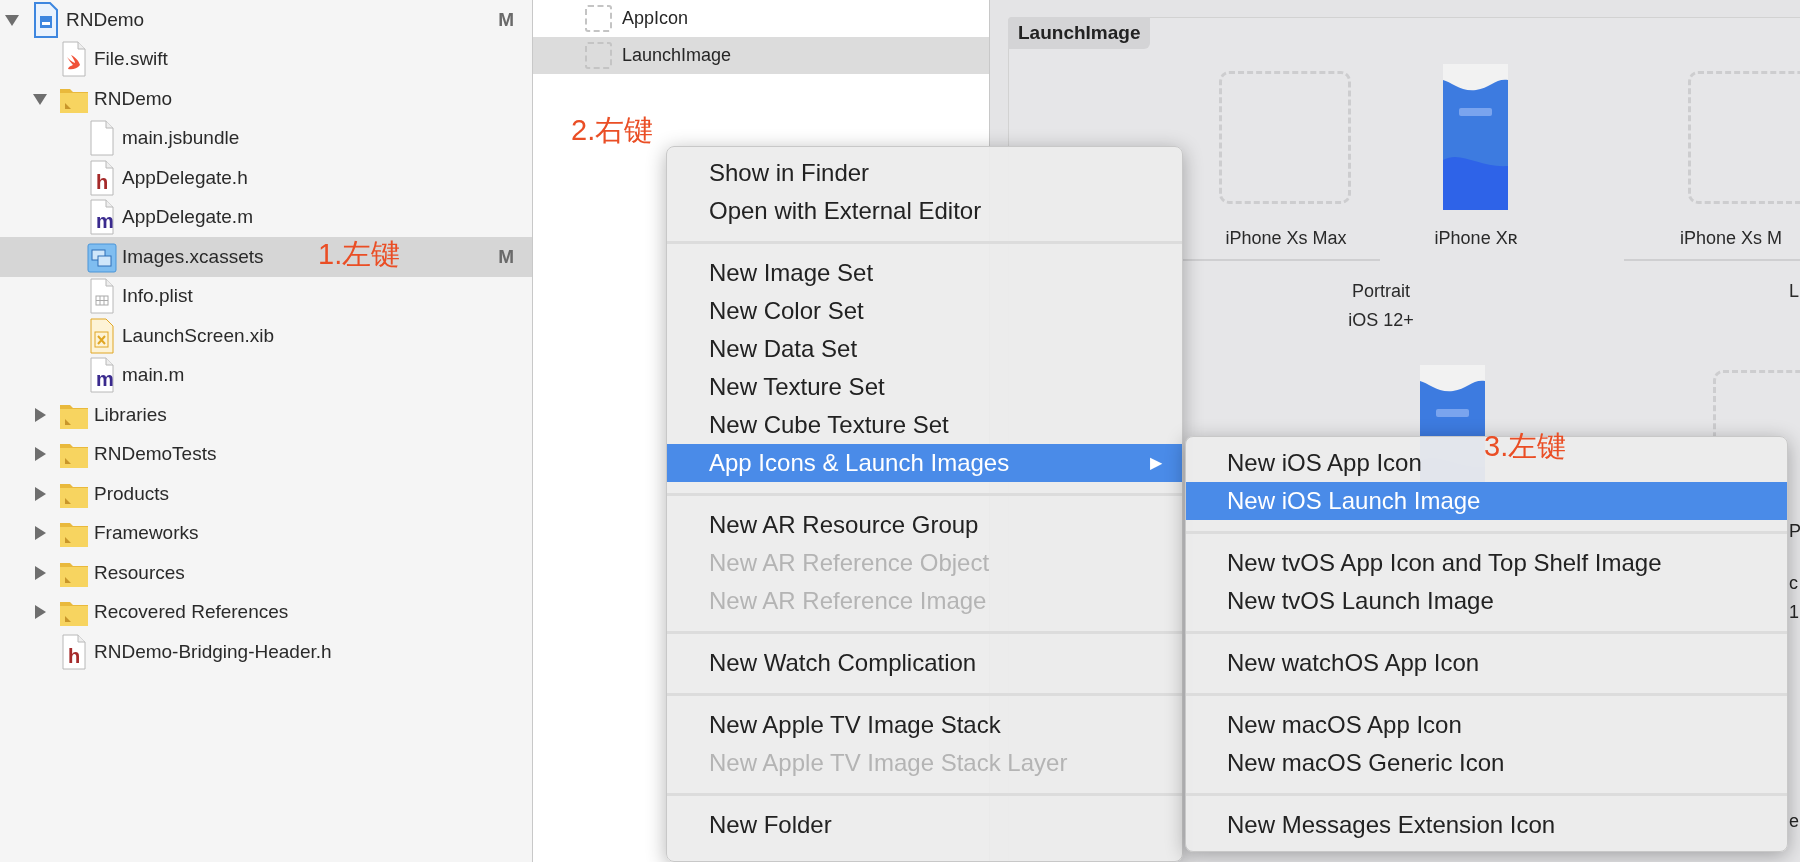 The height and width of the screenshot is (862, 1800). Describe the element at coordinates (153, 375) in the screenshot. I see `file-name: main.m` at that location.